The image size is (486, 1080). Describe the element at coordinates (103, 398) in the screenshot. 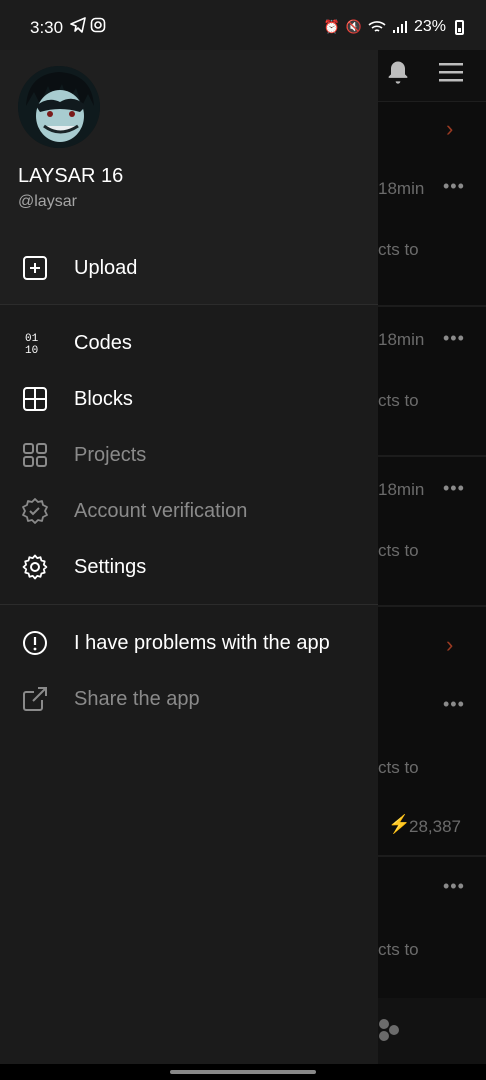

I see `nav-item-label: Blocks` at that location.